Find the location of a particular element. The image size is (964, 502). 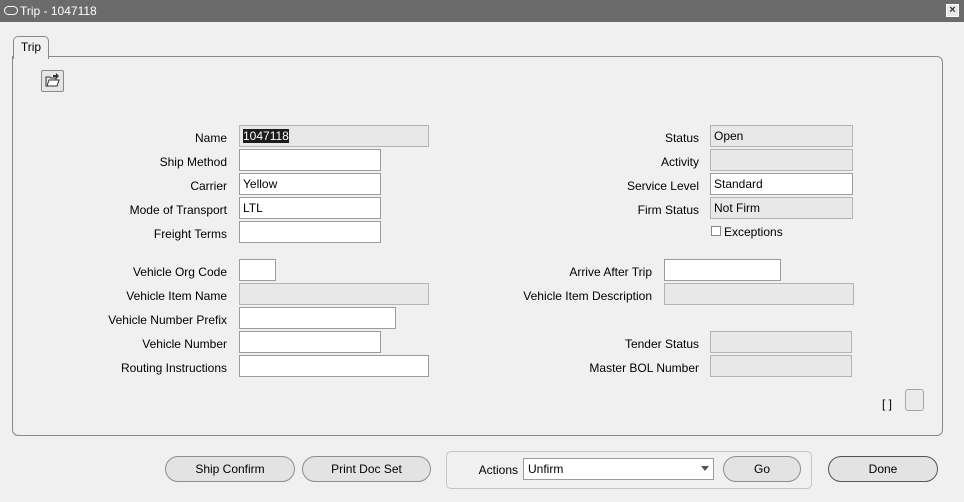

status-label: Status is located at coordinates (681, 138).